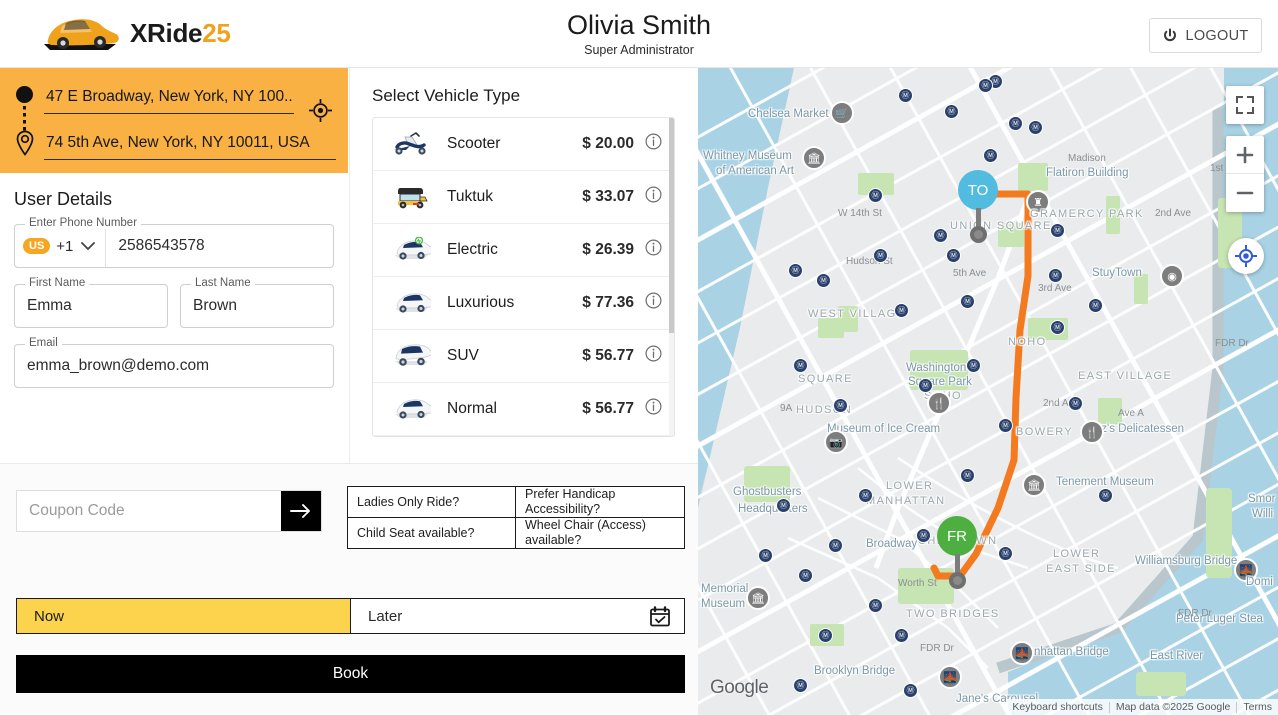  I want to click on email-input, so click(174, 366).